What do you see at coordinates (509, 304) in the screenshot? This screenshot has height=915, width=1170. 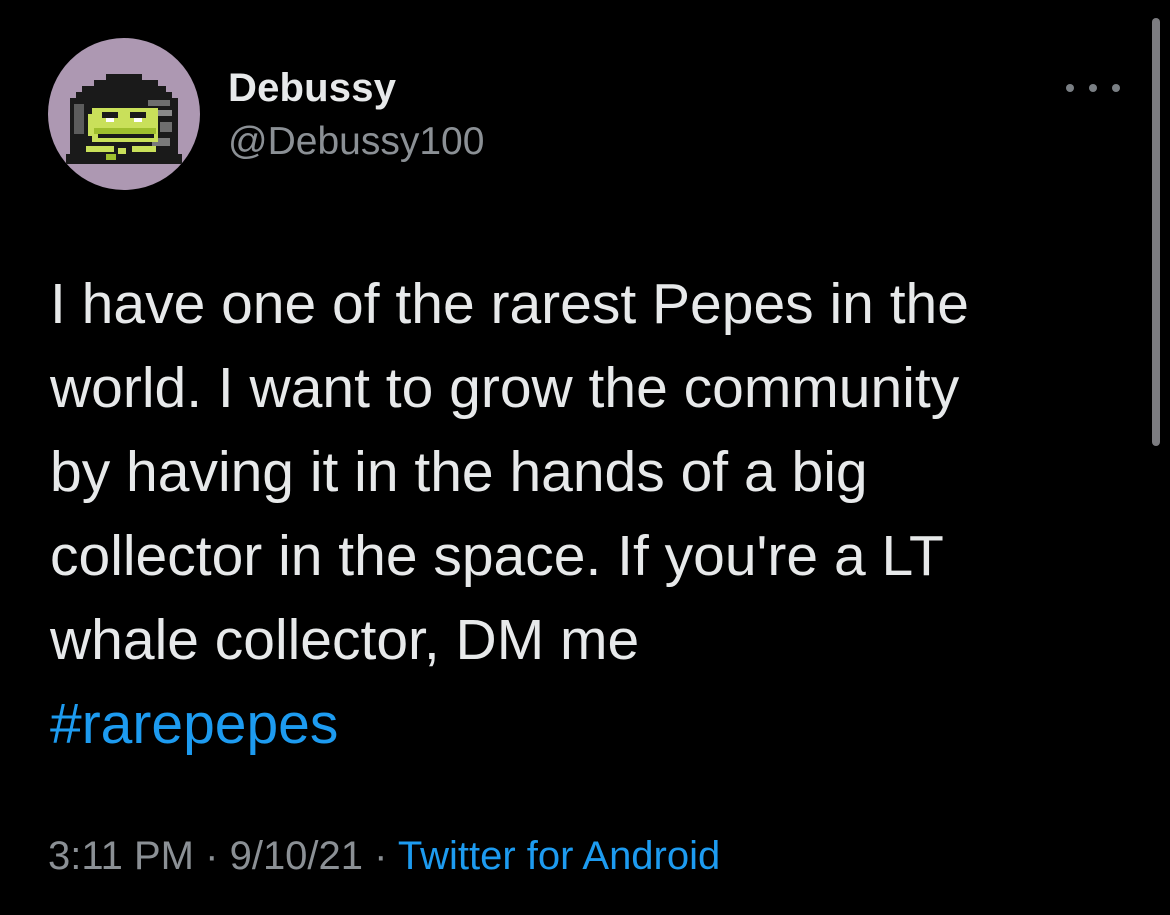 I see `tweet-text-line: I have one of the rarest Pepes in the` at bounding box center [509, 304].